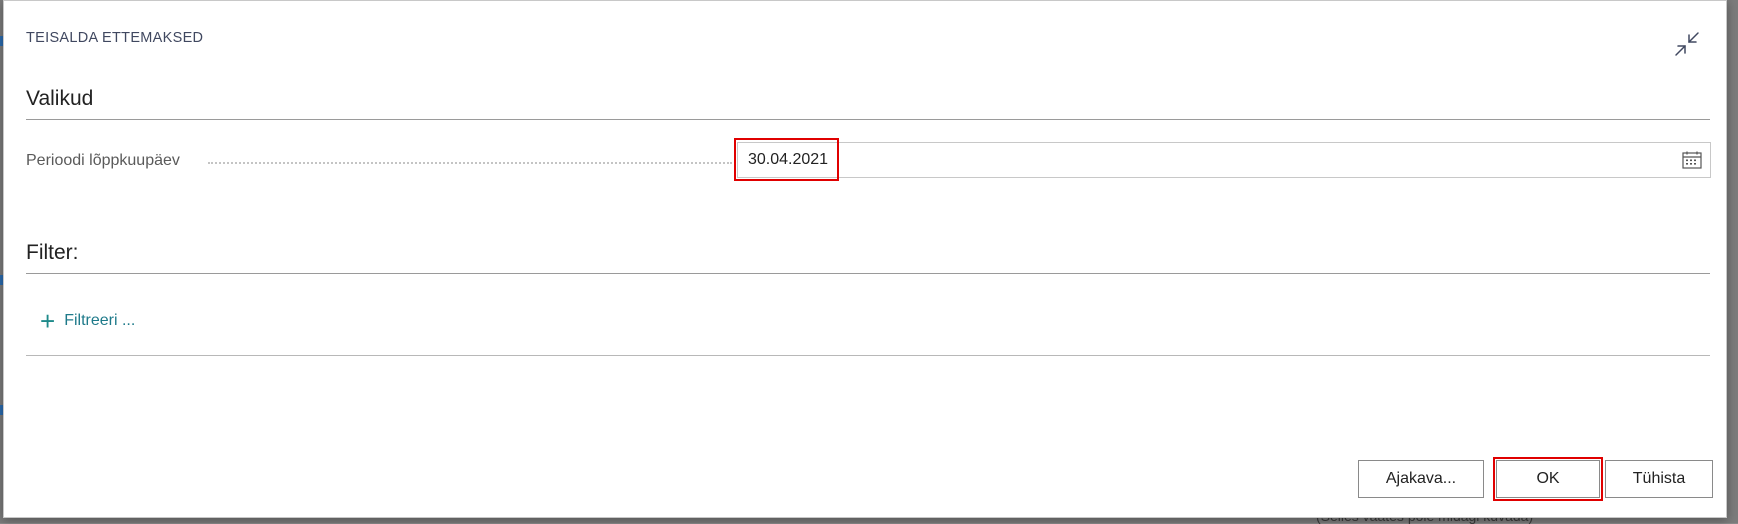 This screenshot has width=1738, height=524. What do you see at coordinates (60, 98) in the screenshot?
I see `options-section-title: Valikud` at bounding box center [60, 98].